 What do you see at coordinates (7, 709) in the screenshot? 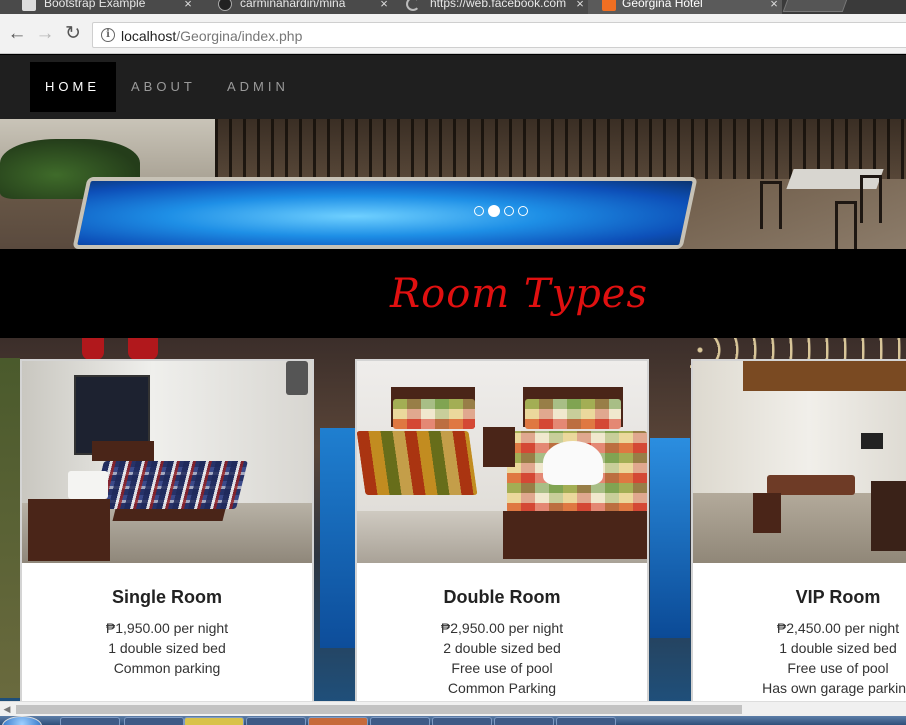
I see `scroll-left-icon: ◀` at bounding box center [7, 709].